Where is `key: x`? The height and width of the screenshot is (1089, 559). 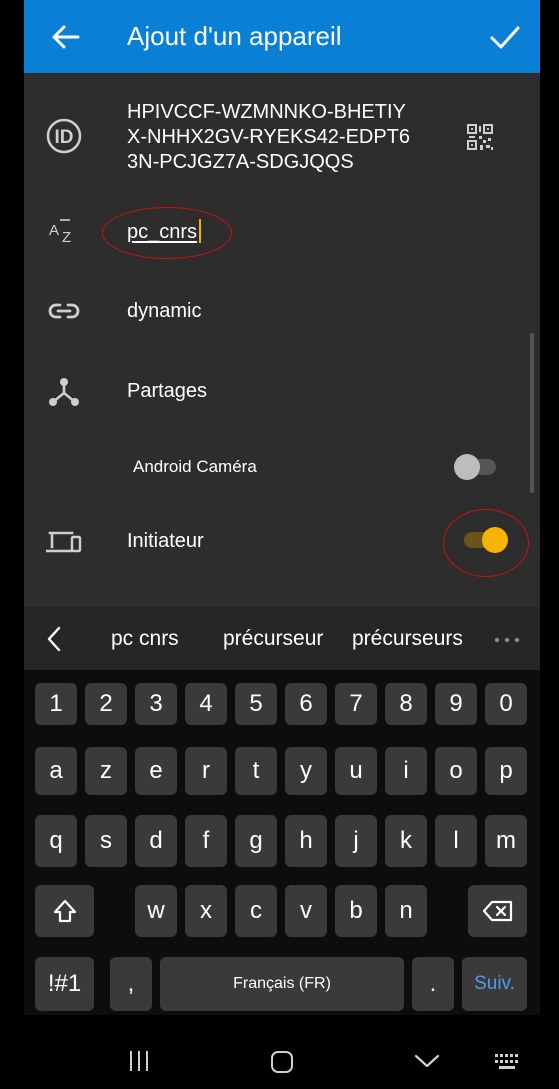 key: x is located at coordinates (206, 911).